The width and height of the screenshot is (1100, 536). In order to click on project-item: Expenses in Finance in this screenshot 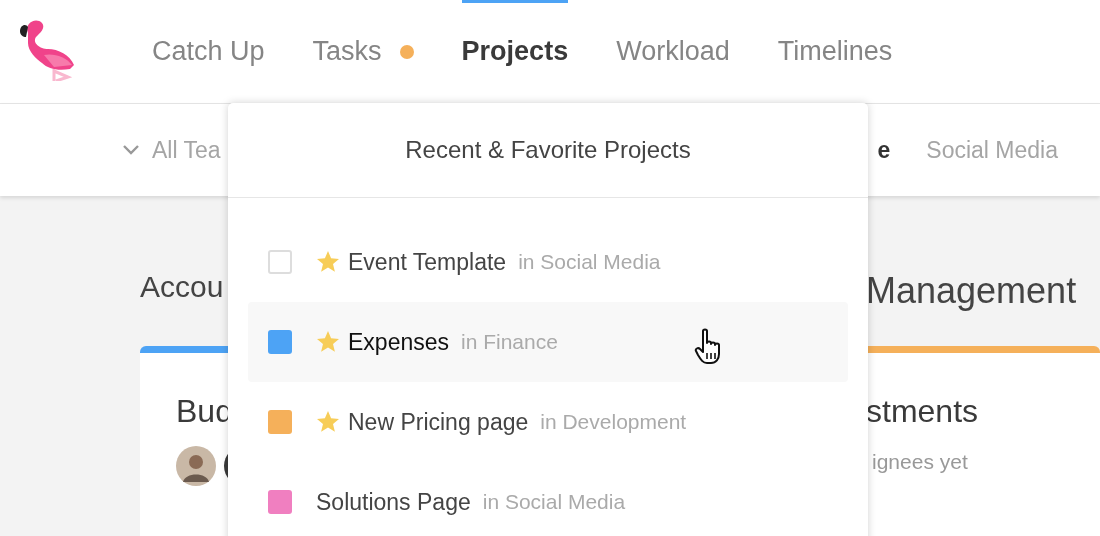, I will do `click(548, 342)`.